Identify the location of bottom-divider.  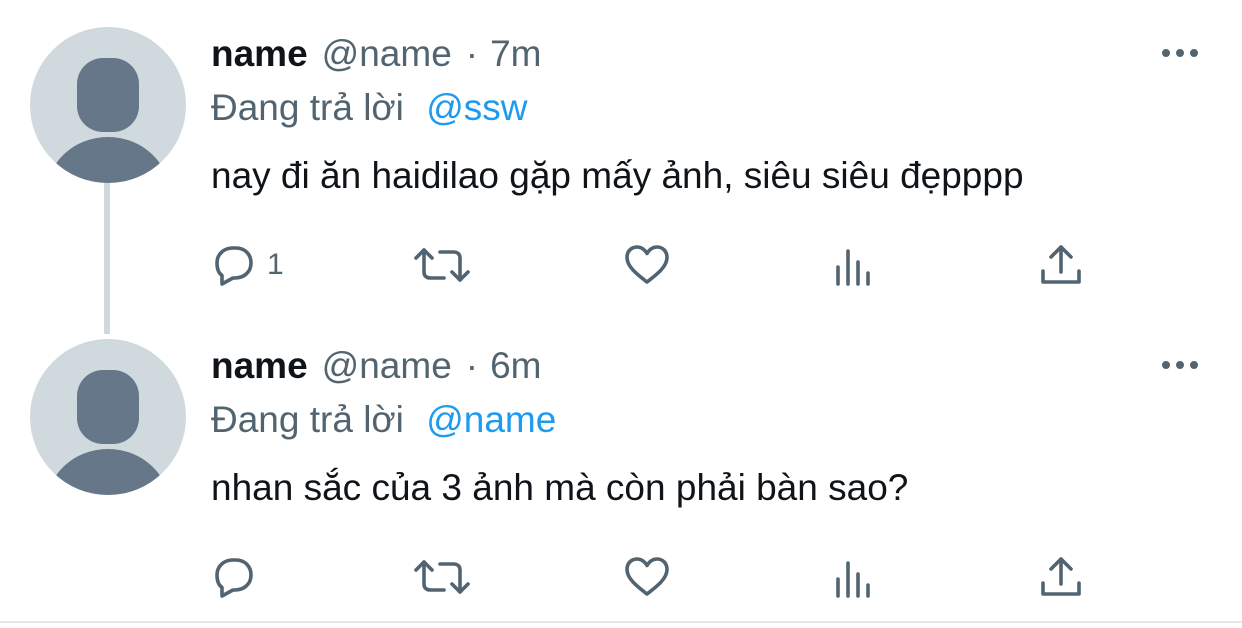
(621, 622).